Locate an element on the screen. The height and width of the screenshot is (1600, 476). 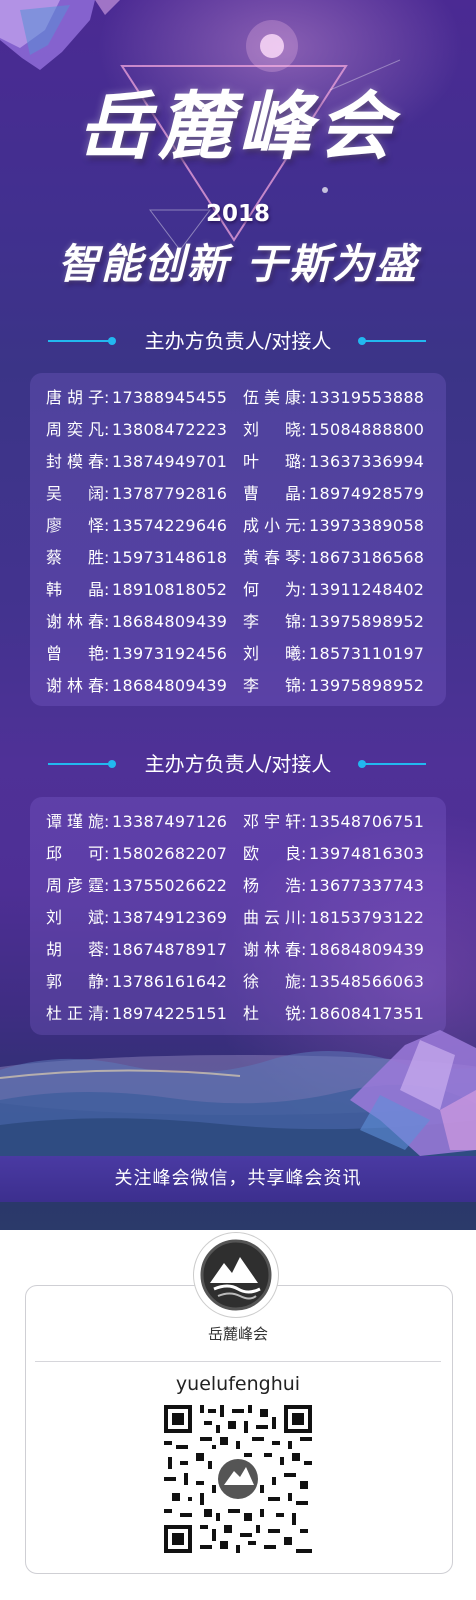
landscape-decoration is located at coordinates (238, 1093).